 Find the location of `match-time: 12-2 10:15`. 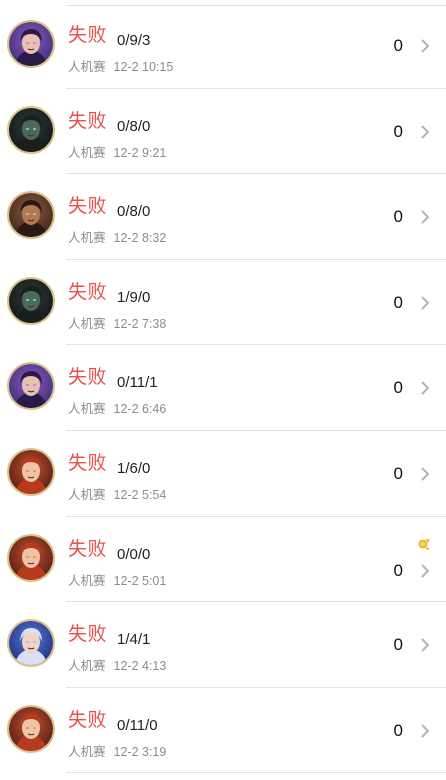

match-time: 12-2 10:15 is located at coordinates (143, 67).